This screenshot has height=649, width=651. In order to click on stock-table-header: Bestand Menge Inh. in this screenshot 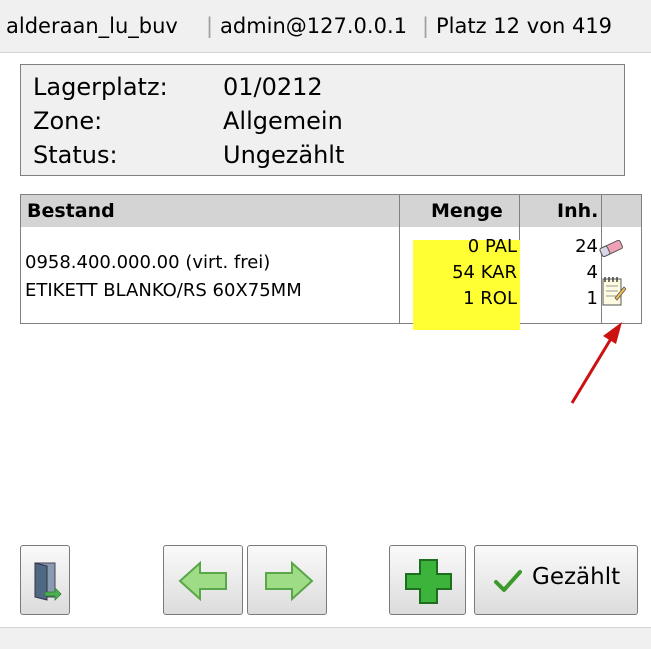, I will do `click(331, 211)`.